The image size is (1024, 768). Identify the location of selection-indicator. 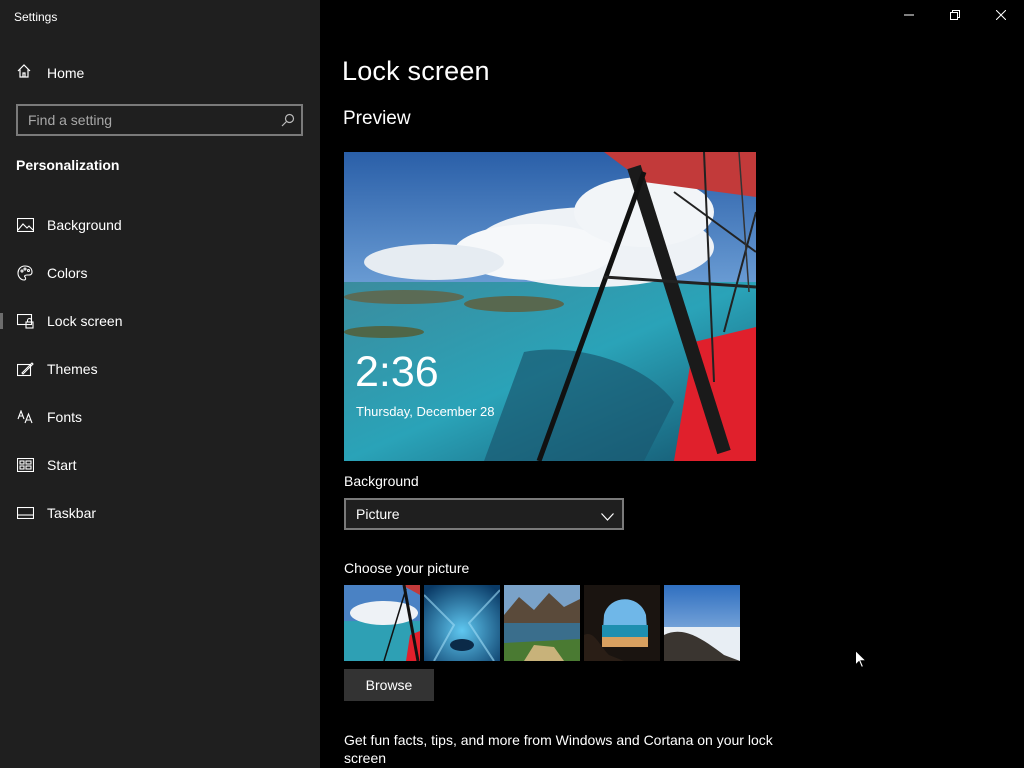
(1, 321).